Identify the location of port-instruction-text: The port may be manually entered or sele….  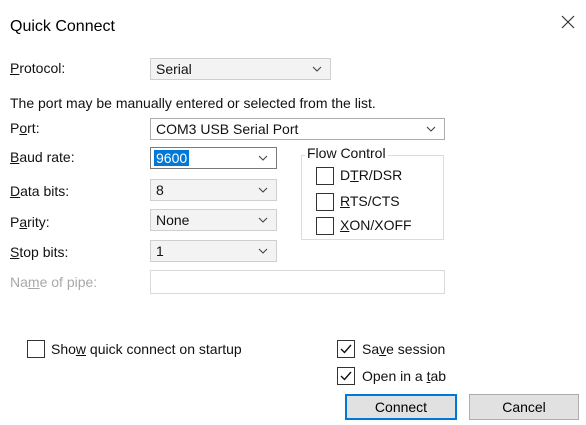
(193, 103).